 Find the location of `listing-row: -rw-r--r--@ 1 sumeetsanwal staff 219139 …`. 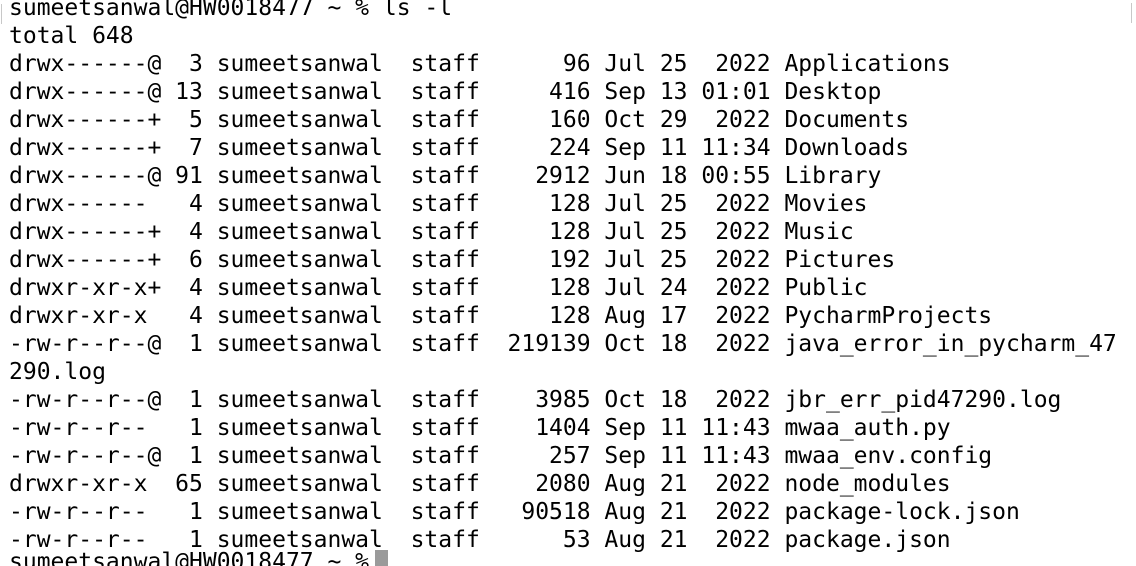

listing-row: -rw-r--r--@ 1 sumeetsanwal staff 219139 … is located at coordinates (563, 344).